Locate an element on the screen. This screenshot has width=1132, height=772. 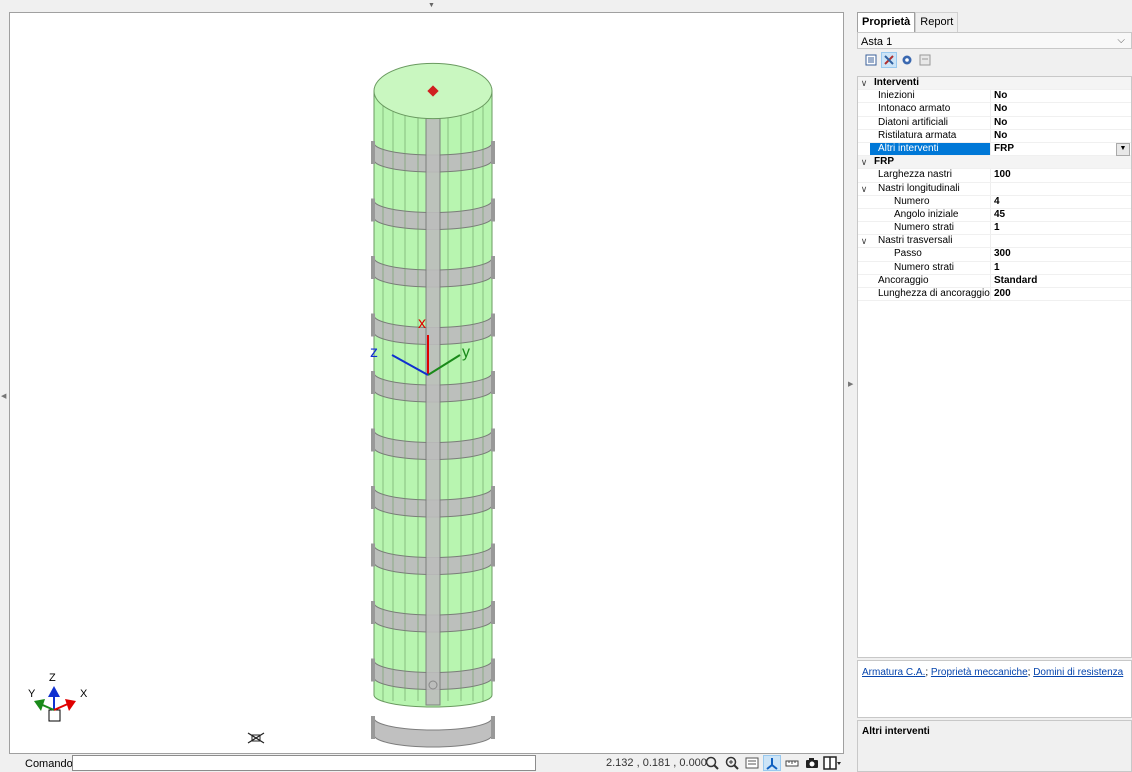
property-row: Lunghezza di ancoraggio 200 is located at coordinates (994, 295).